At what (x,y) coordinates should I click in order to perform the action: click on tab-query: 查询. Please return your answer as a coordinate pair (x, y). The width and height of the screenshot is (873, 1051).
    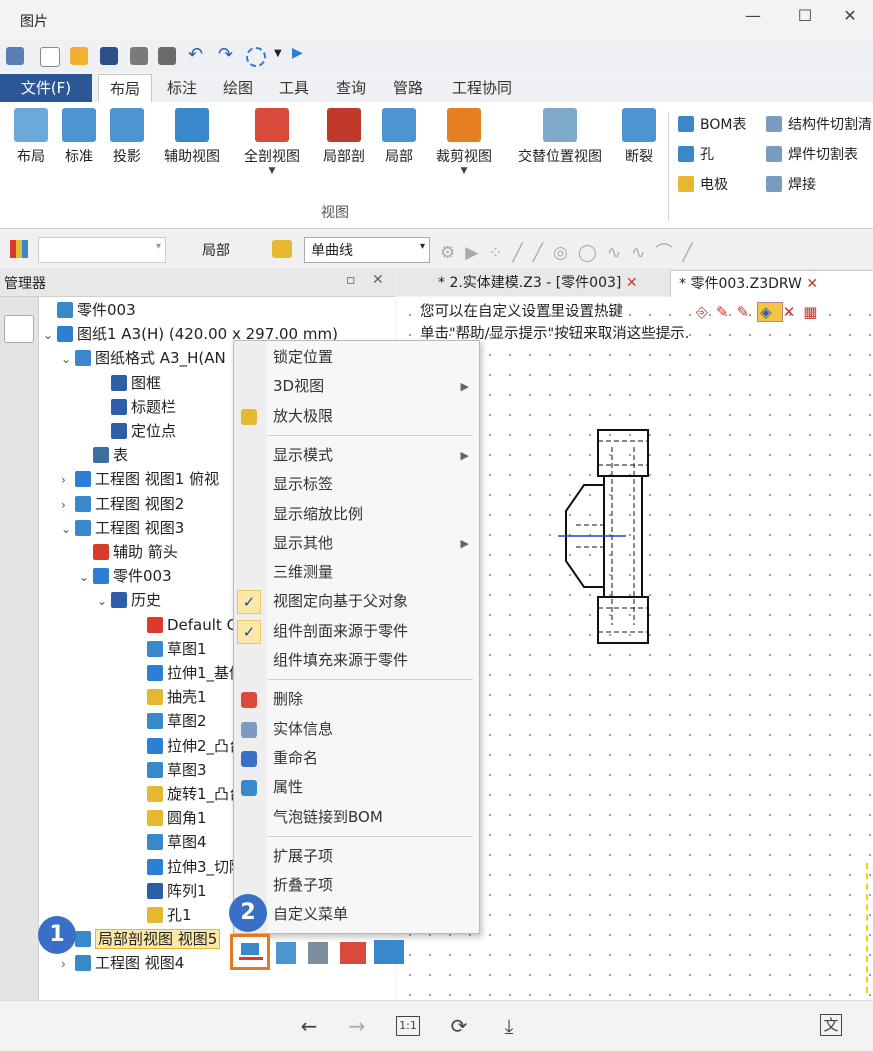
    Looking at the image, I should click on (351, 88).